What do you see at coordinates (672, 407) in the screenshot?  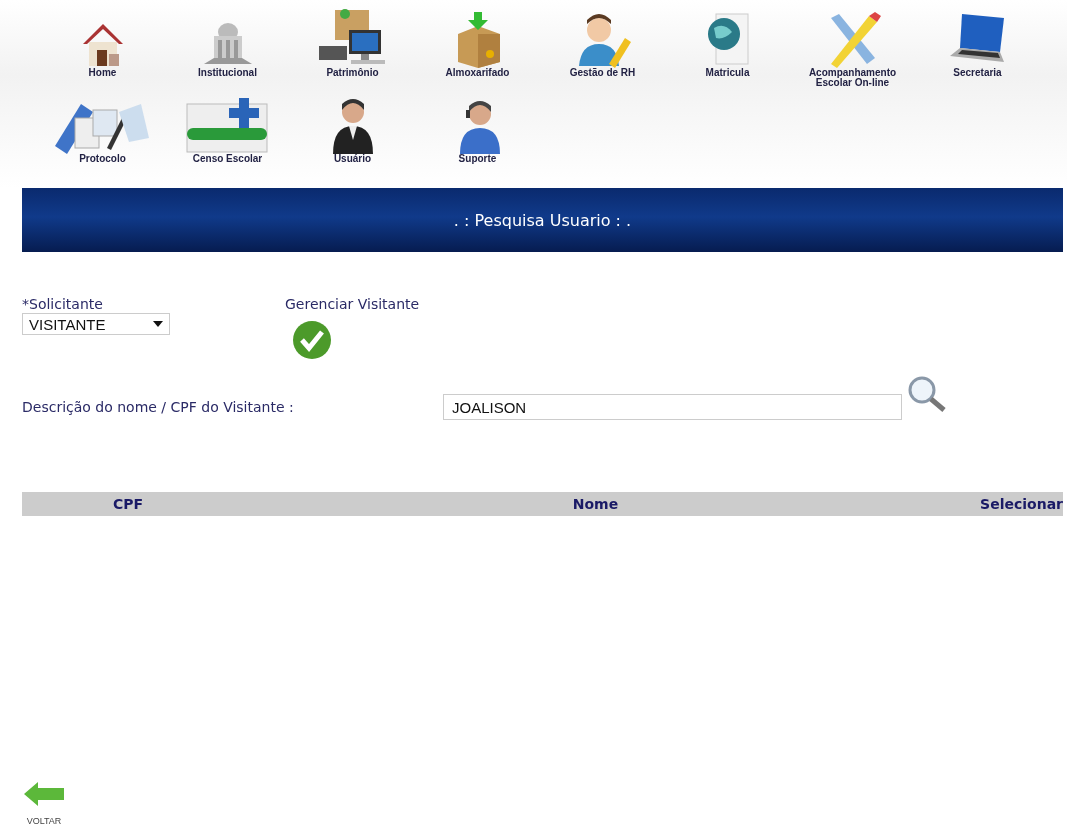 I see `search-field: JOALISON` at bounding box center [672, 407].